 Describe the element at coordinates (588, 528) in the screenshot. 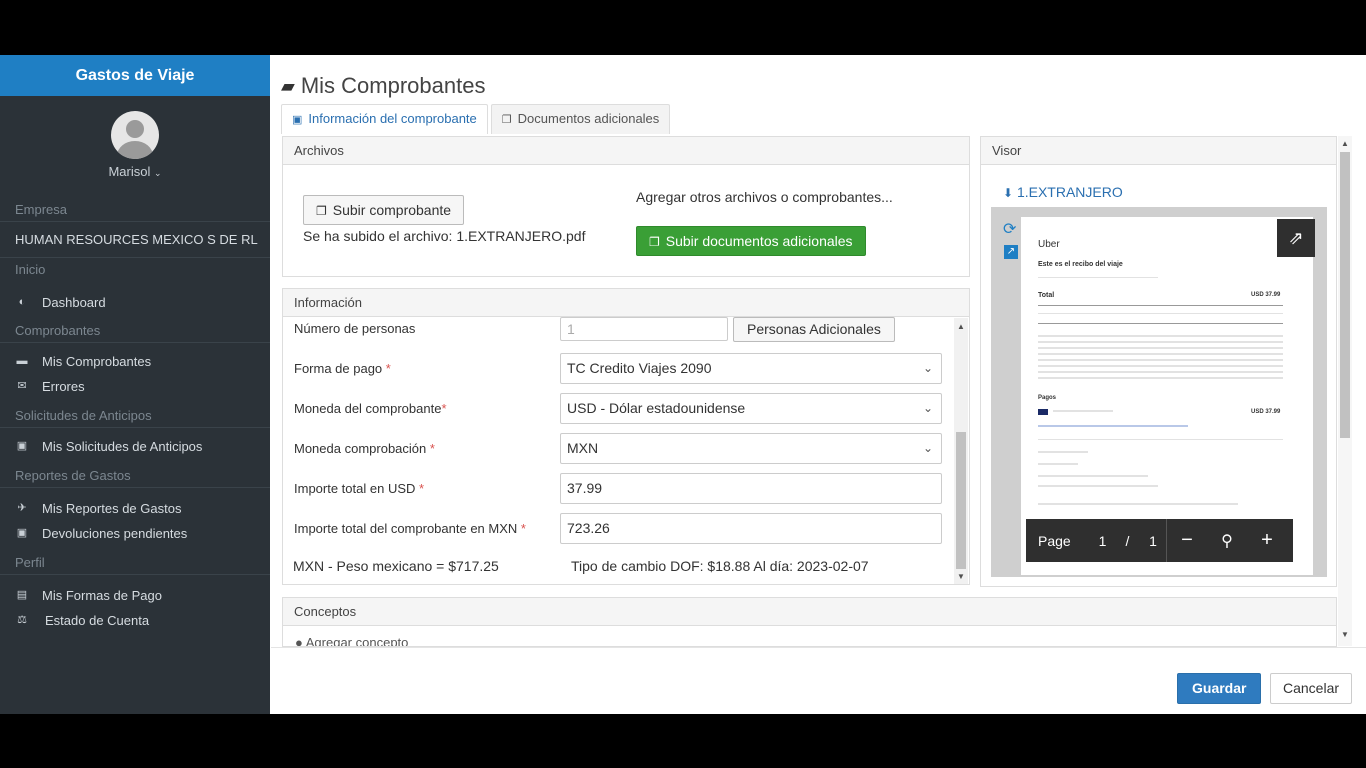

I see `field-value: 723.26` at that location.